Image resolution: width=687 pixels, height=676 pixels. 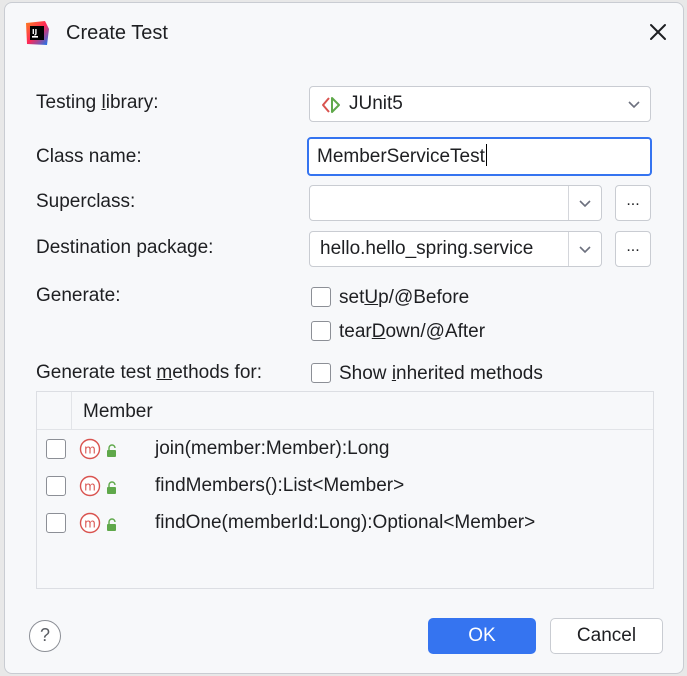 What do you see at coordinates (45, 636) in the screenshot?
I see `help-button: ?` at bounding box center [45, 636].